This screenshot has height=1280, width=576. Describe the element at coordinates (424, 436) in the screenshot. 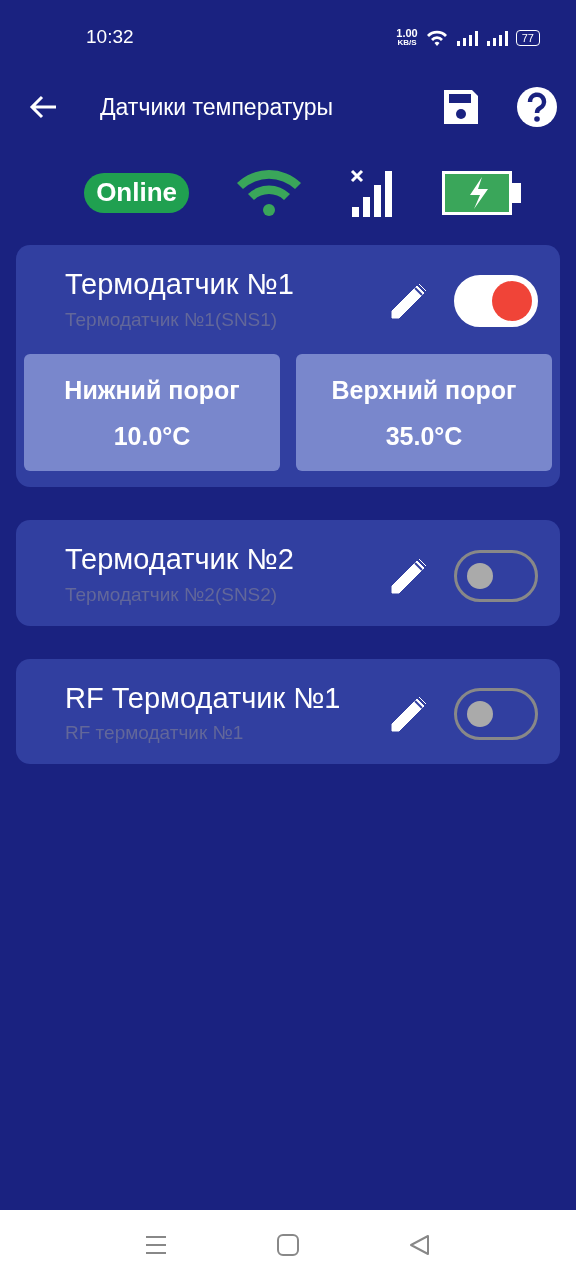

I see `threshold-value: 35.0°C` at that location.